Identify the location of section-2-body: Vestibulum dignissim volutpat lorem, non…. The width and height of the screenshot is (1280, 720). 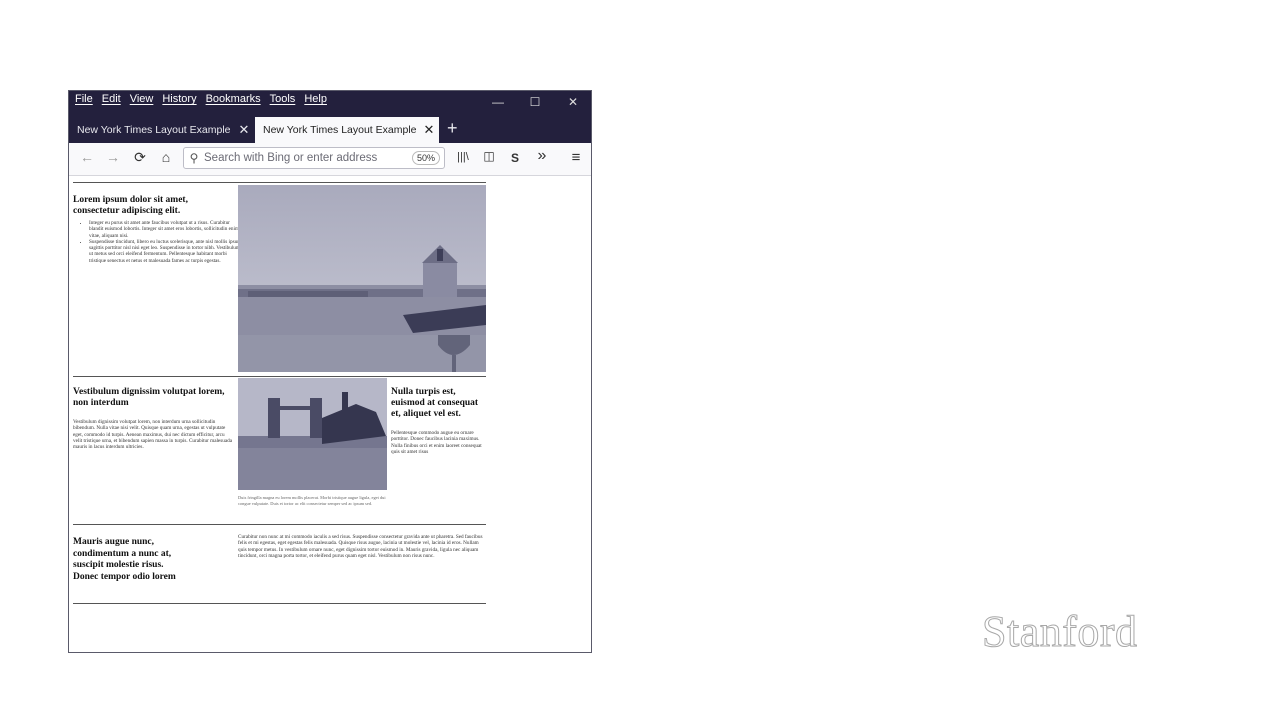
(153, 435).